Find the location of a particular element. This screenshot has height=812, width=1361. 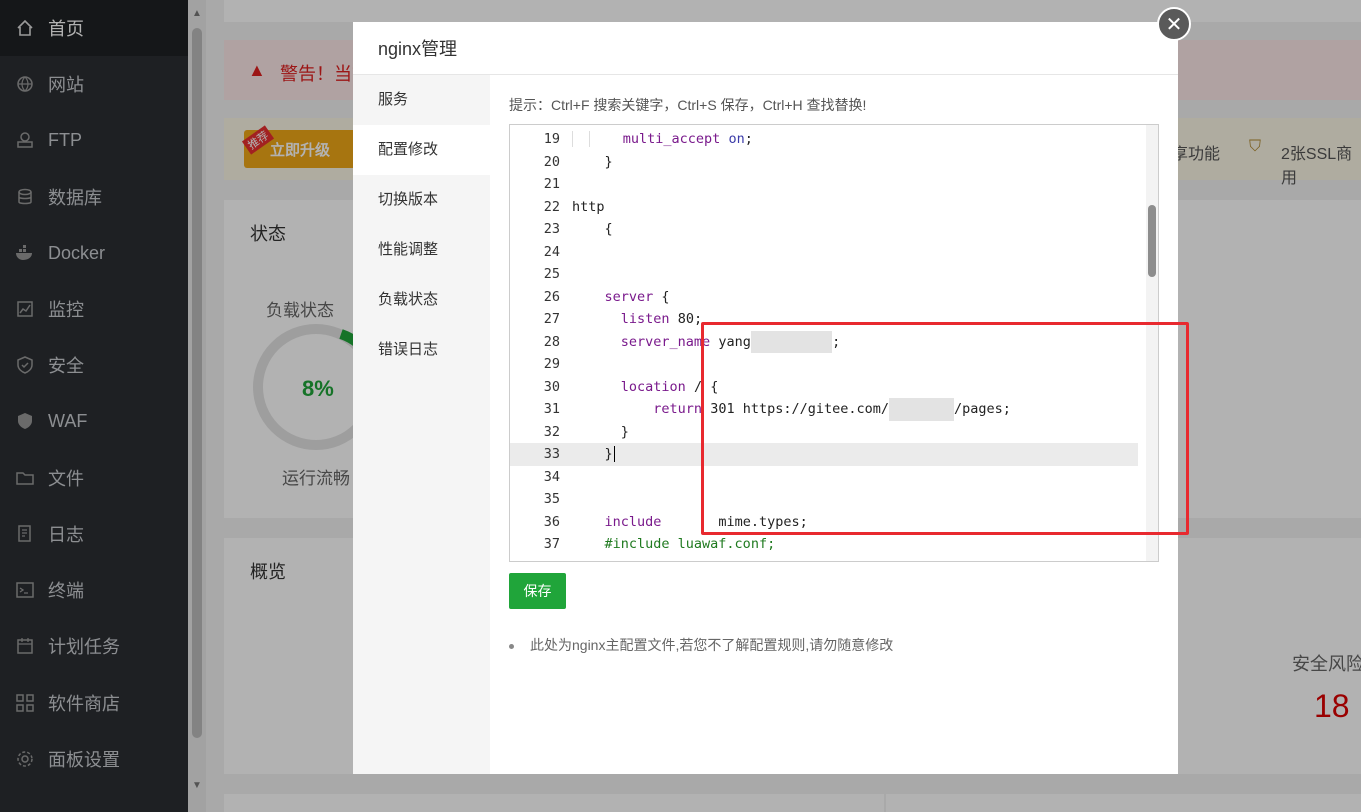

code-line: 23 { is located at coordinates (578, 229).